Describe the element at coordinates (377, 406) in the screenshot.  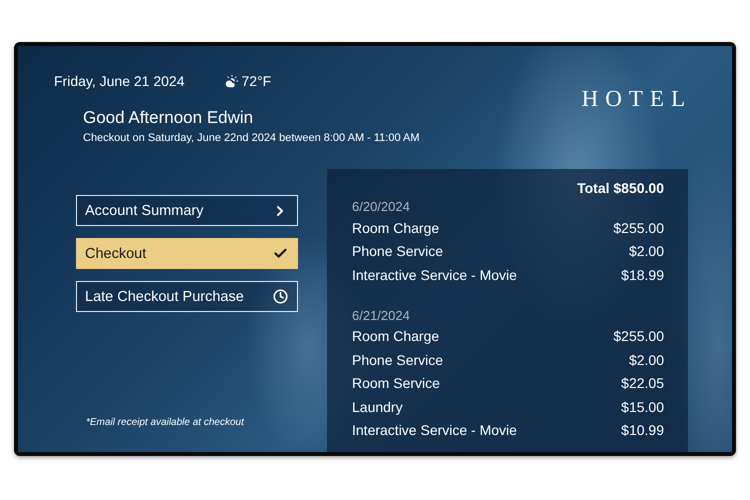
I see `charge-name: Laundry` at that location.